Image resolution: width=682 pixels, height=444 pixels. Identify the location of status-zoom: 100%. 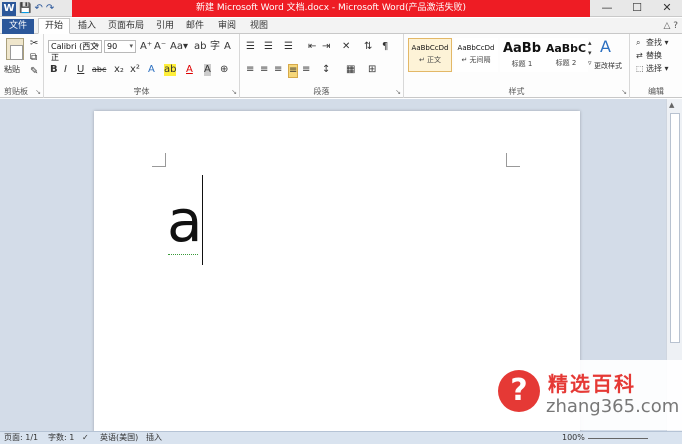
(573, 438).